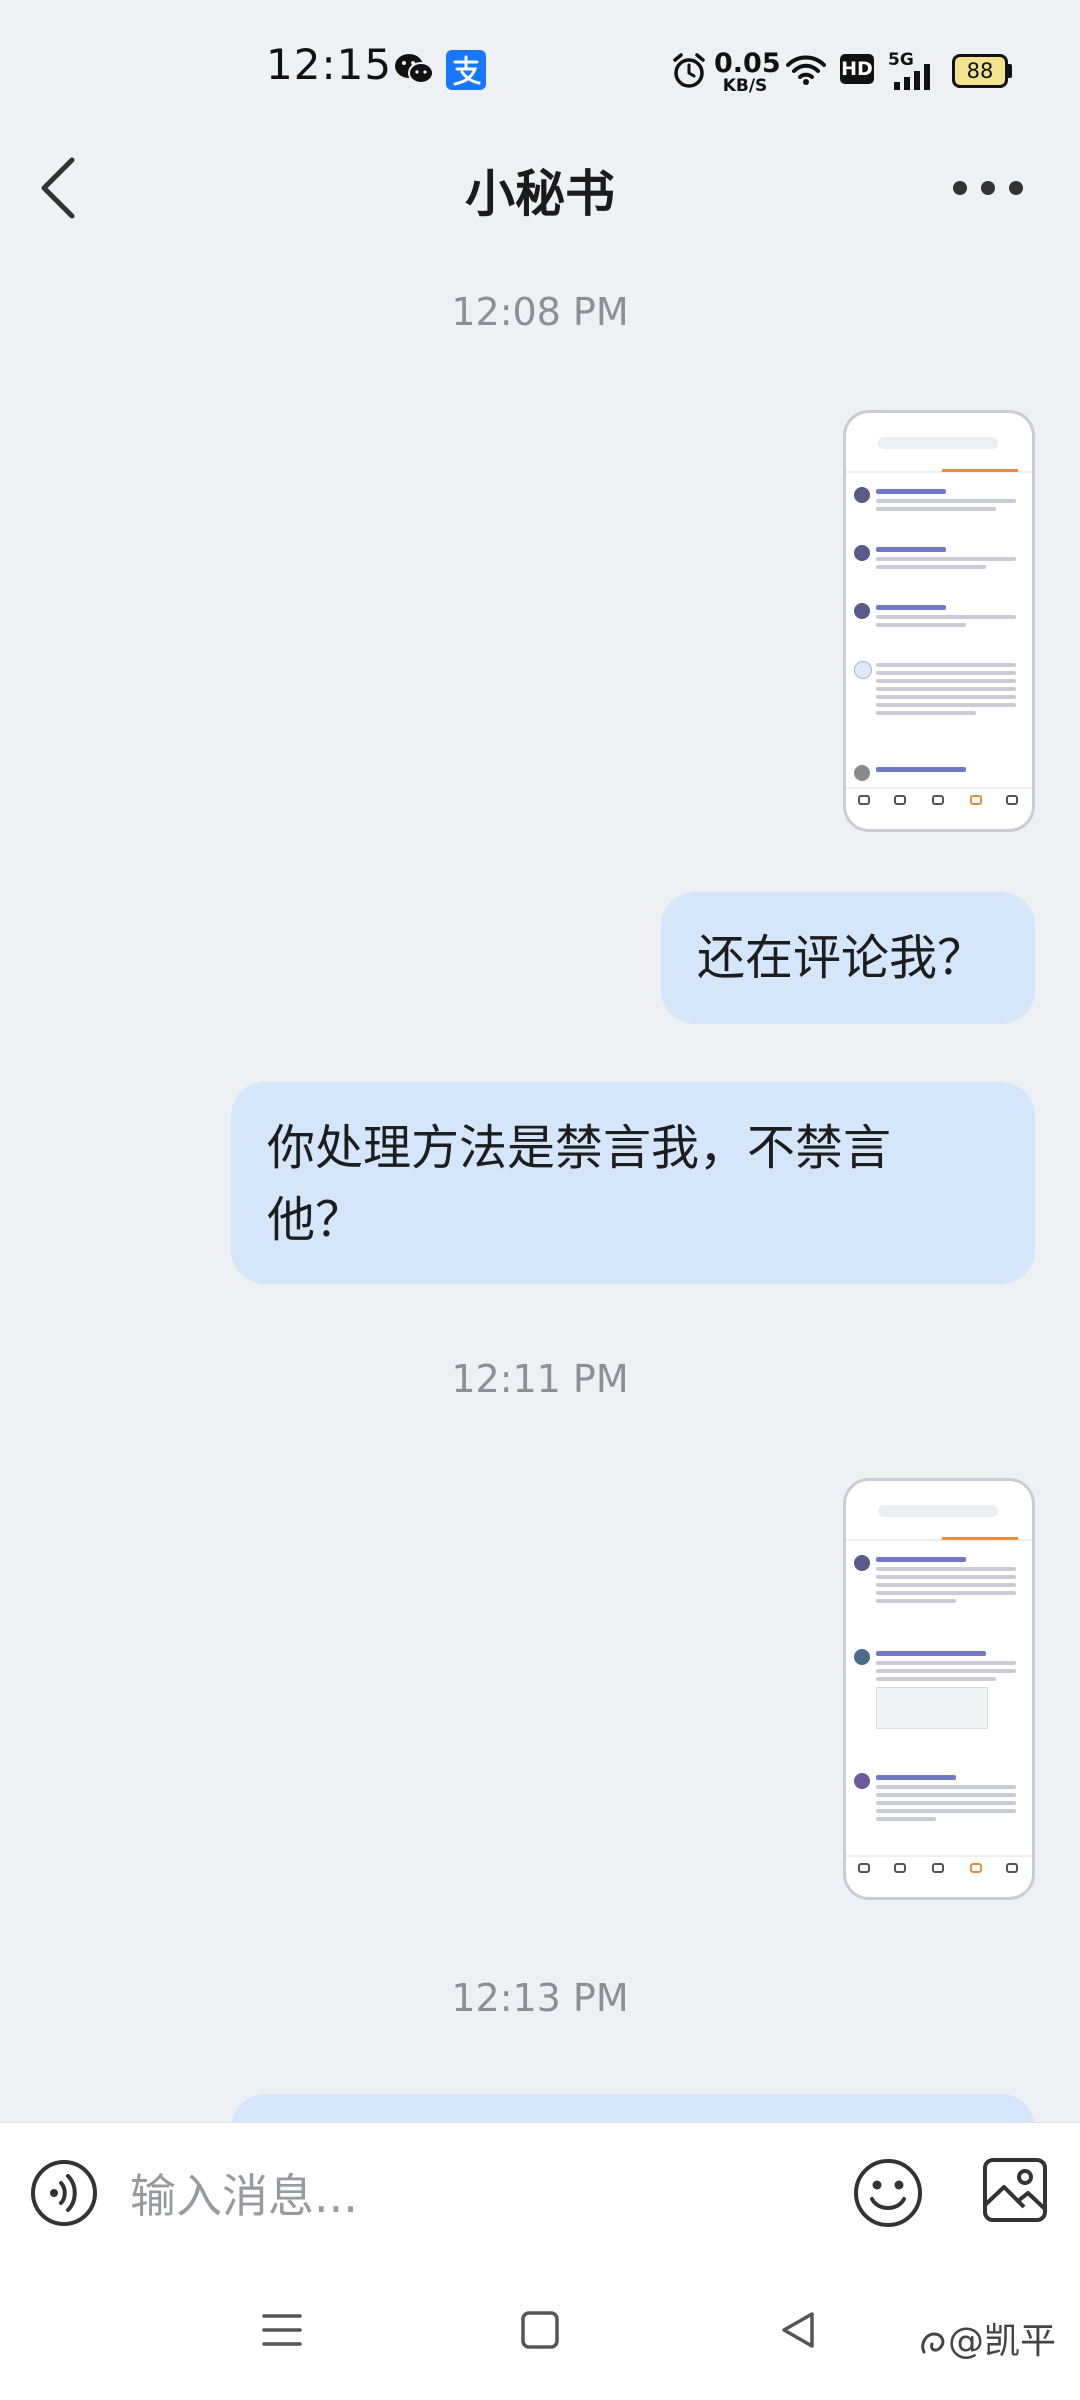  Describe the element at coordinates (689, 70) in the screenshot. I see `alarm-icon` at that location.